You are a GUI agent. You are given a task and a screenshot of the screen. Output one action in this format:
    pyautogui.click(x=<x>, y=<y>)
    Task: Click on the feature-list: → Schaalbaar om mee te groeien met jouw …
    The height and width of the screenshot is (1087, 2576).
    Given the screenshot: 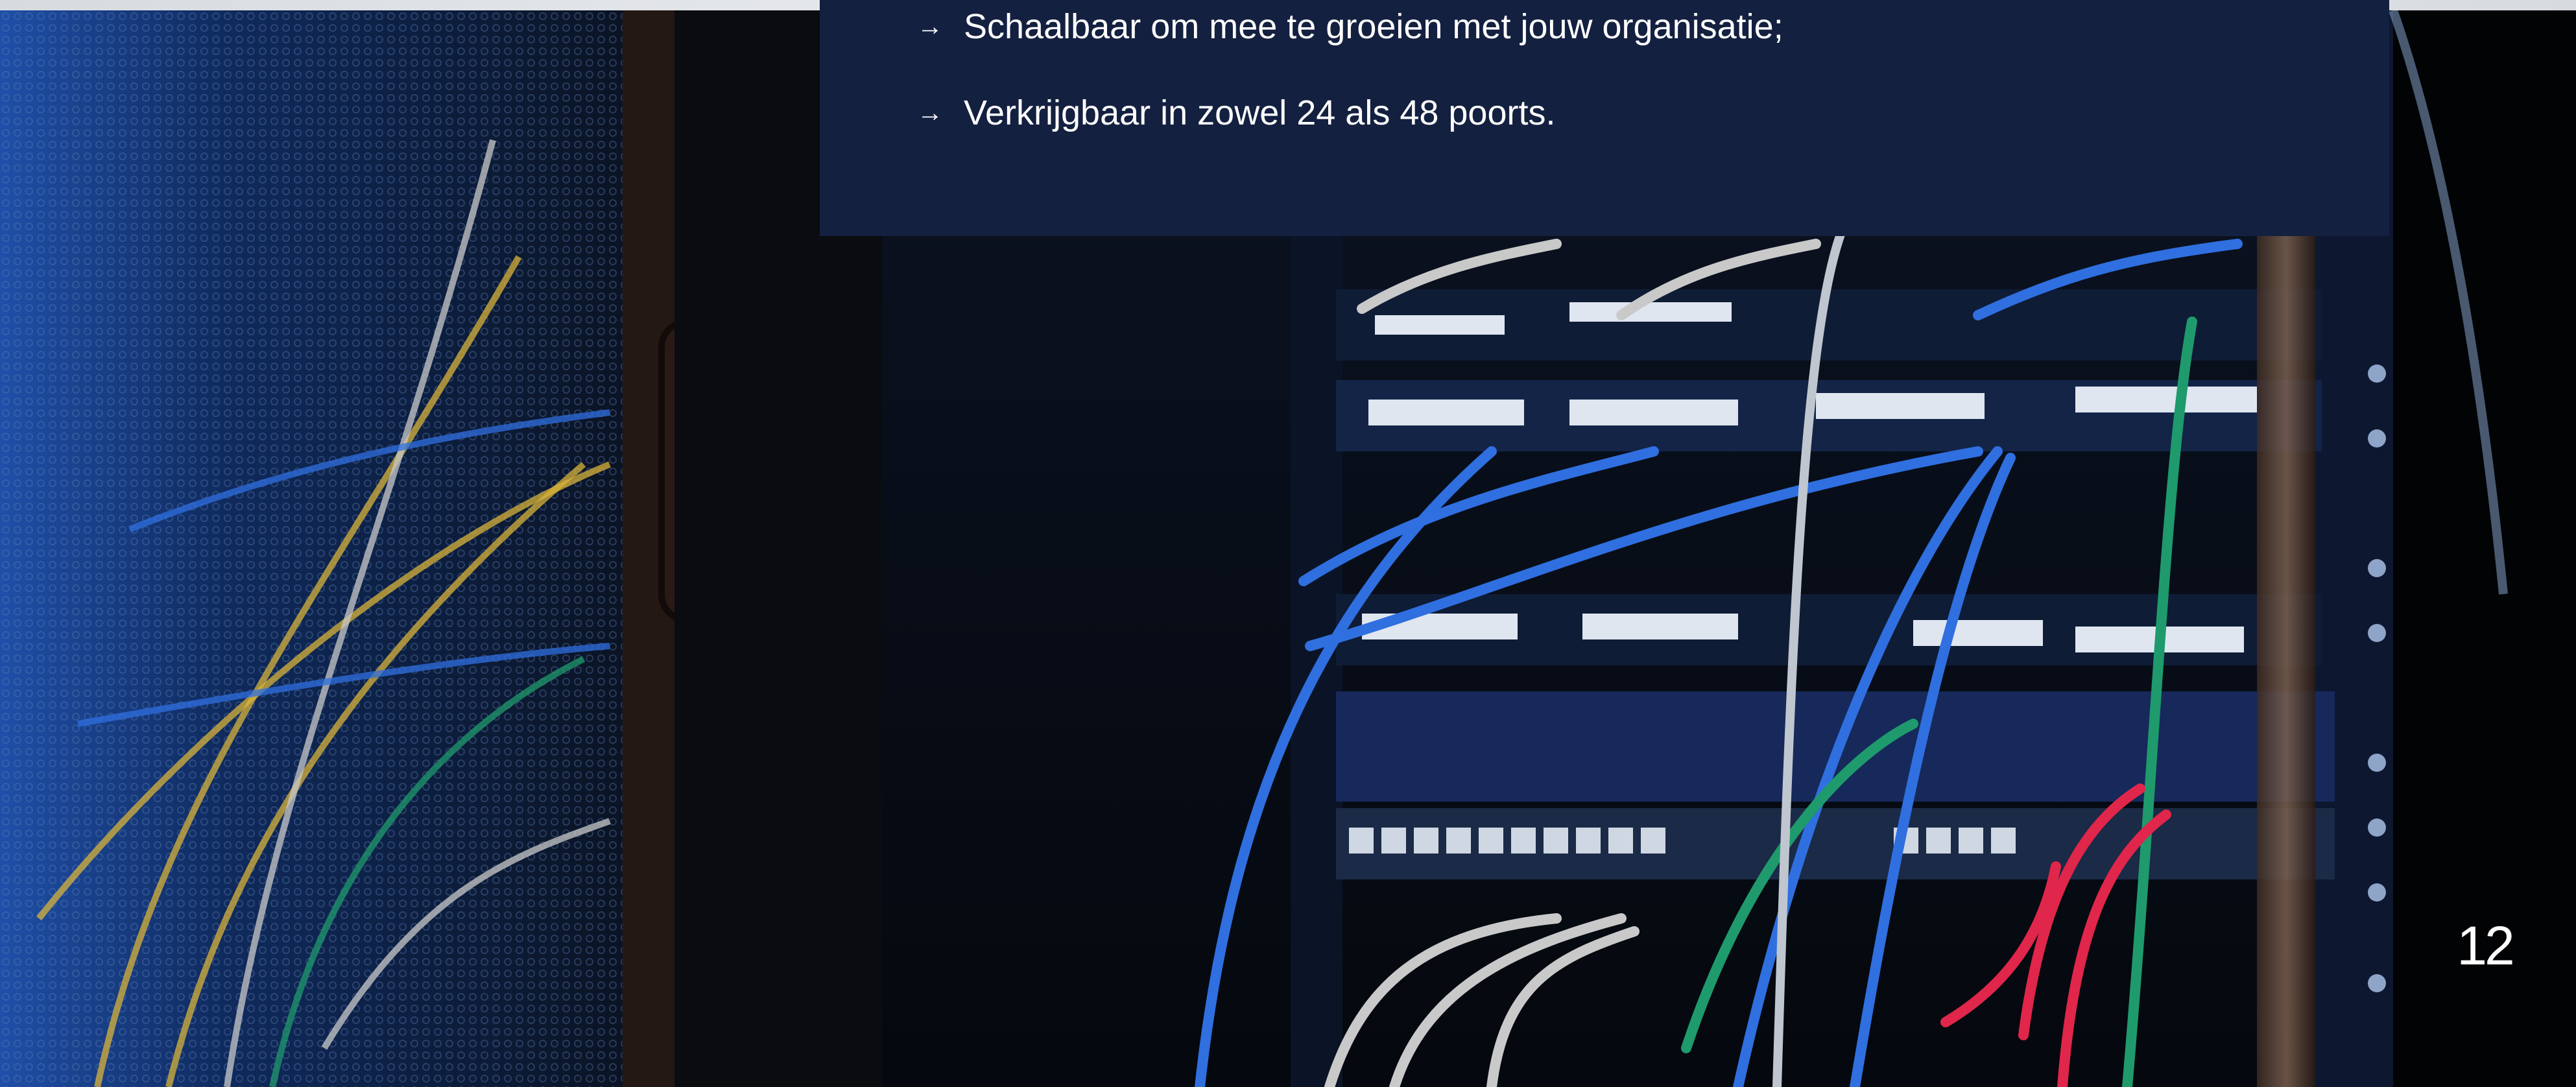 What is the action you would take?
    pyautogui.click(x=1350, y=67)
    